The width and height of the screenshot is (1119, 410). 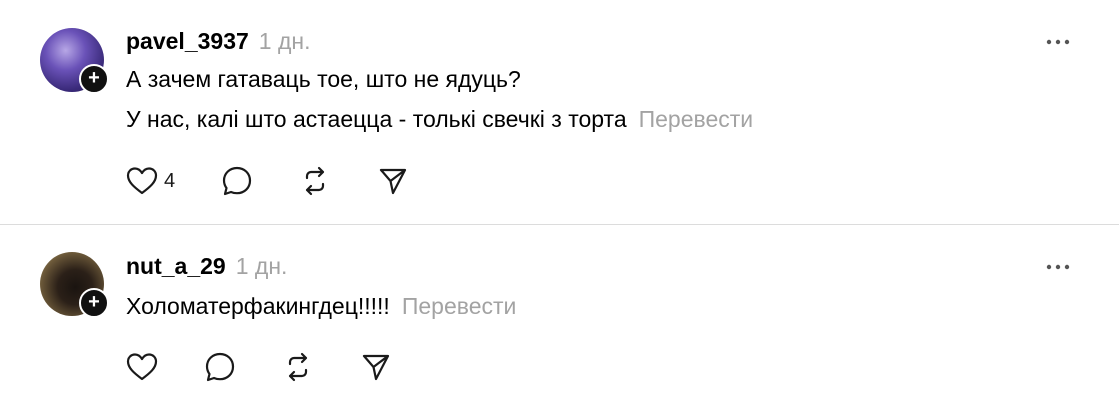 I want to click on like-count: 4, so click(x=170, y=180).